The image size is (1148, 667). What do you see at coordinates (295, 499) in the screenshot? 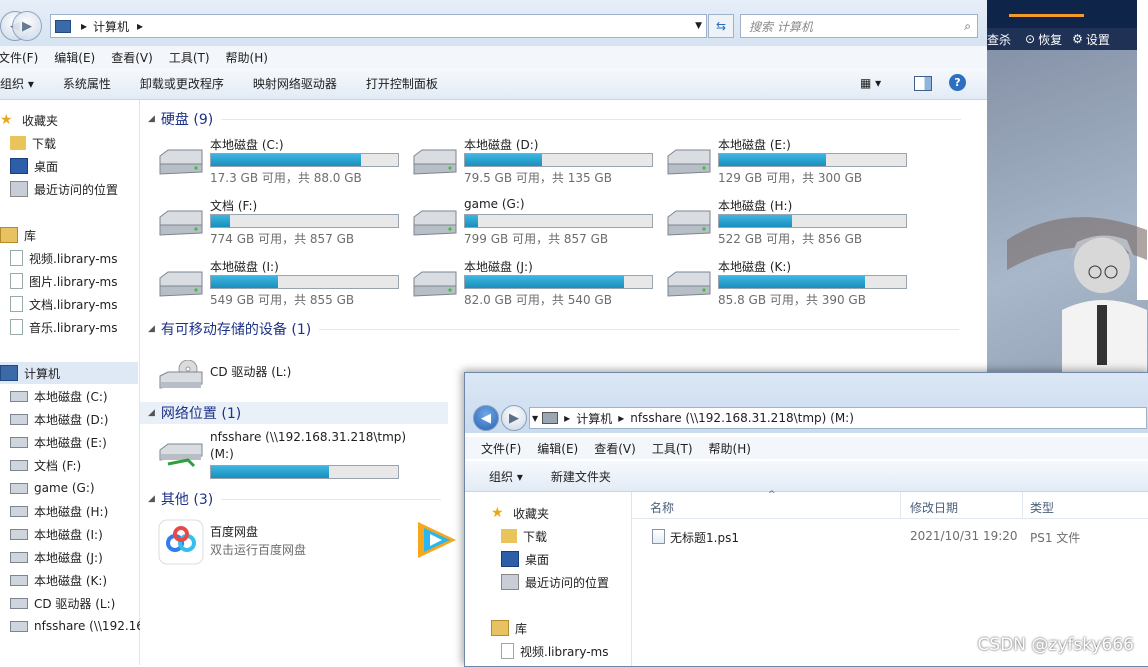
I see `group-header-other: ◢ 其他 (3)` at bounding box center [295, 499].